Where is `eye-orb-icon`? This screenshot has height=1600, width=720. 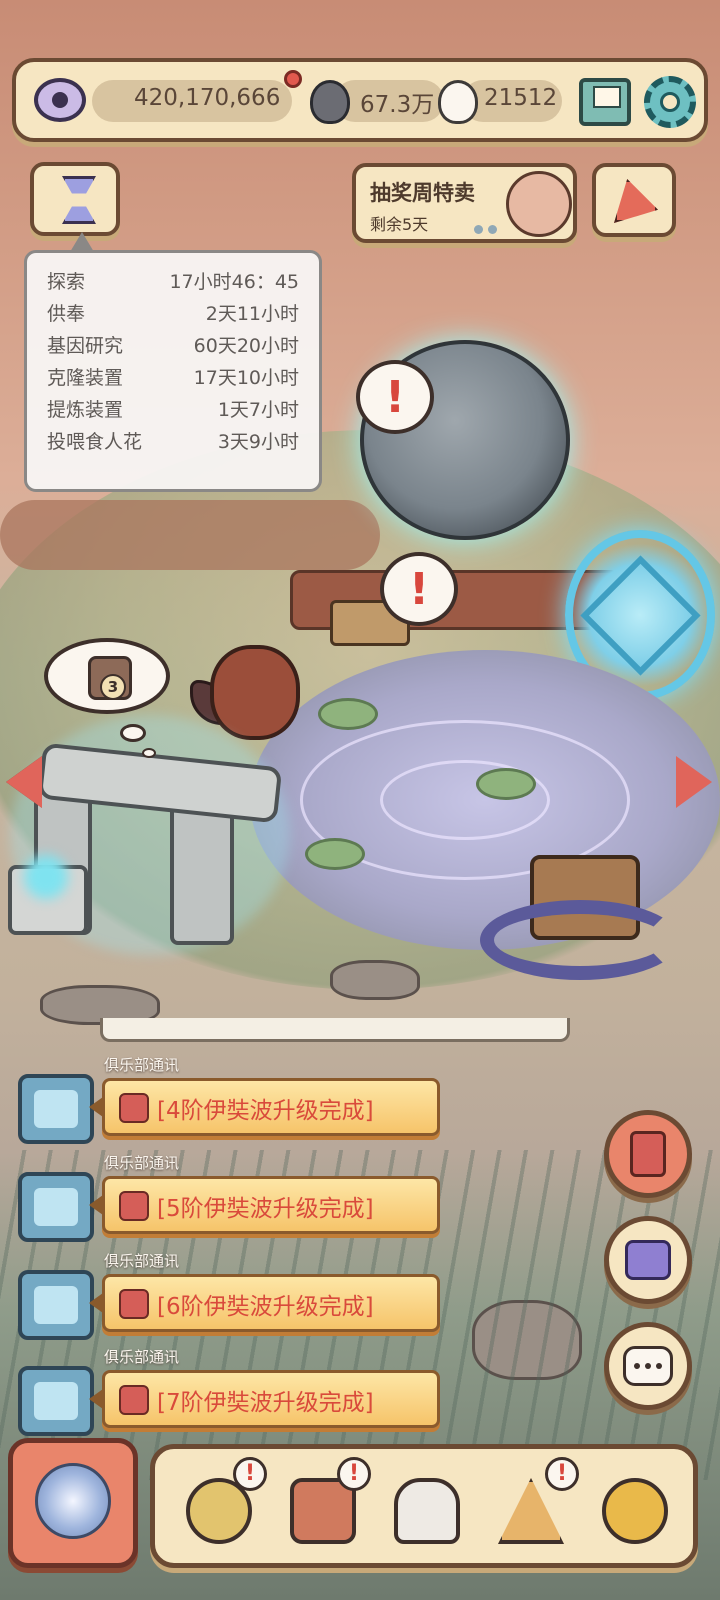 eye-orb-icon is located at coordinates (73, 1501).